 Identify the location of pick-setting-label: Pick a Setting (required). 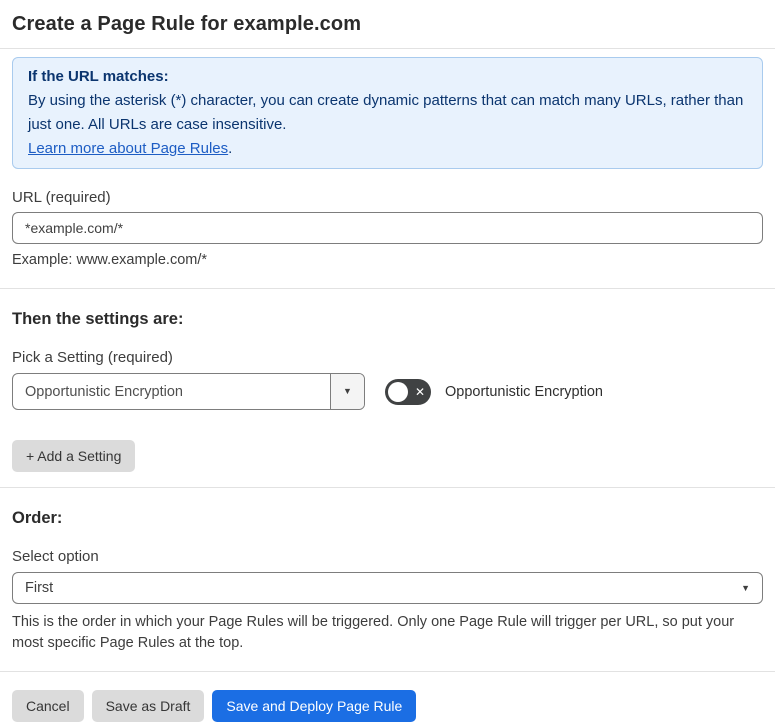
(92, 357).